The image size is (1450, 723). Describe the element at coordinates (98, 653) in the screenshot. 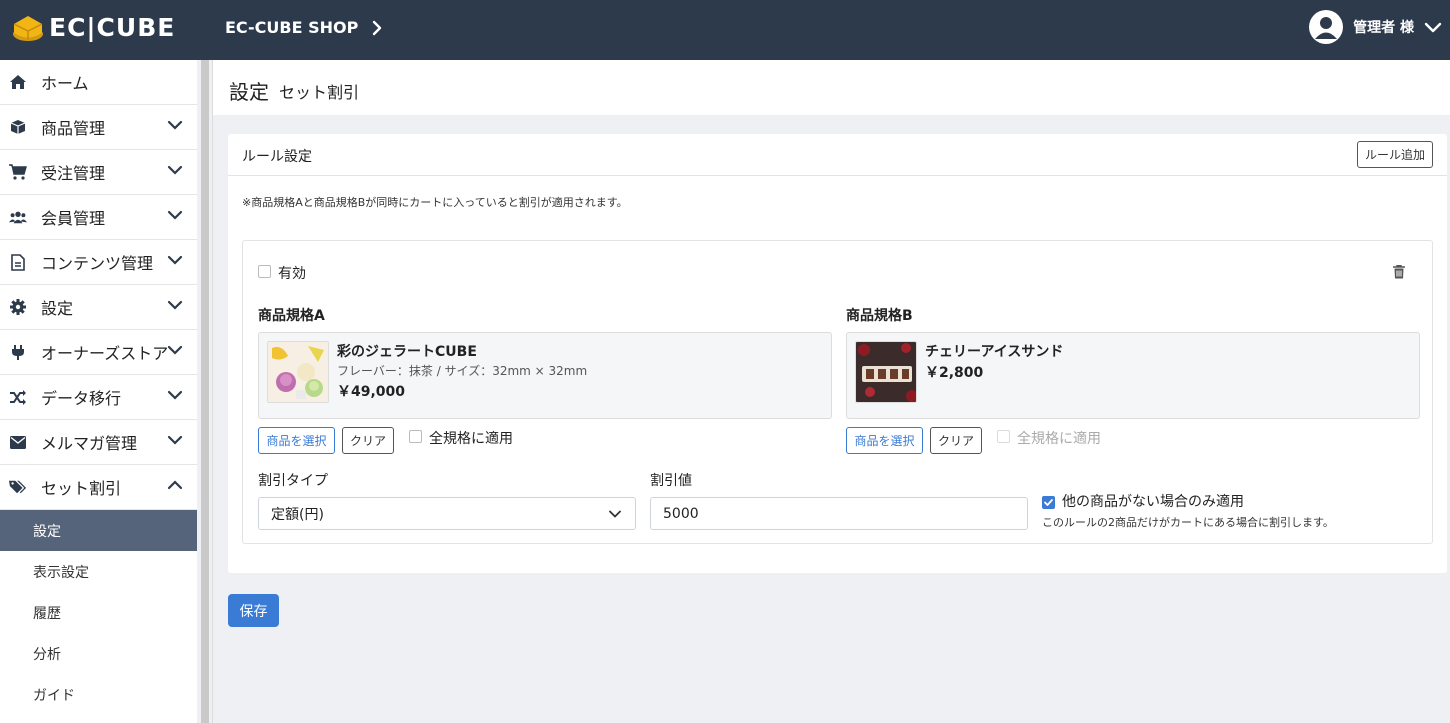

I see `sidebar-subitem-analysis: 分析` at that location.